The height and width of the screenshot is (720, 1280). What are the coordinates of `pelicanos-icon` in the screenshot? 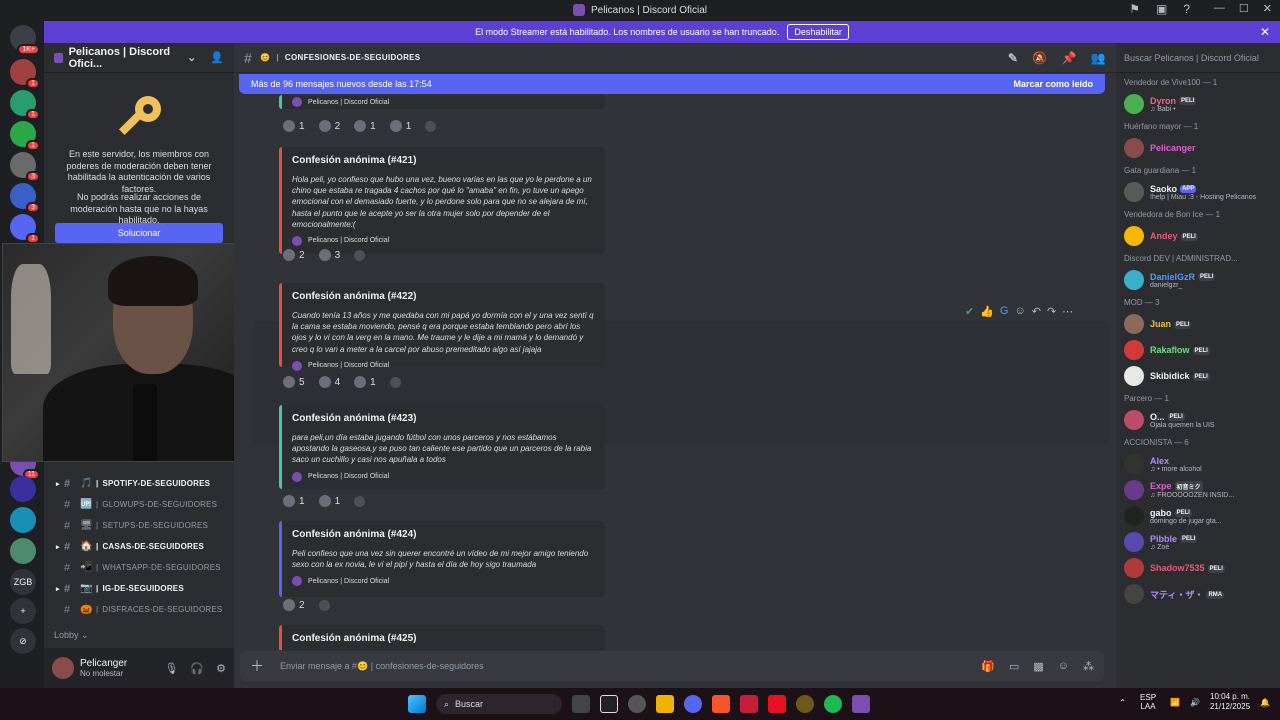 It's located at (861, 704).